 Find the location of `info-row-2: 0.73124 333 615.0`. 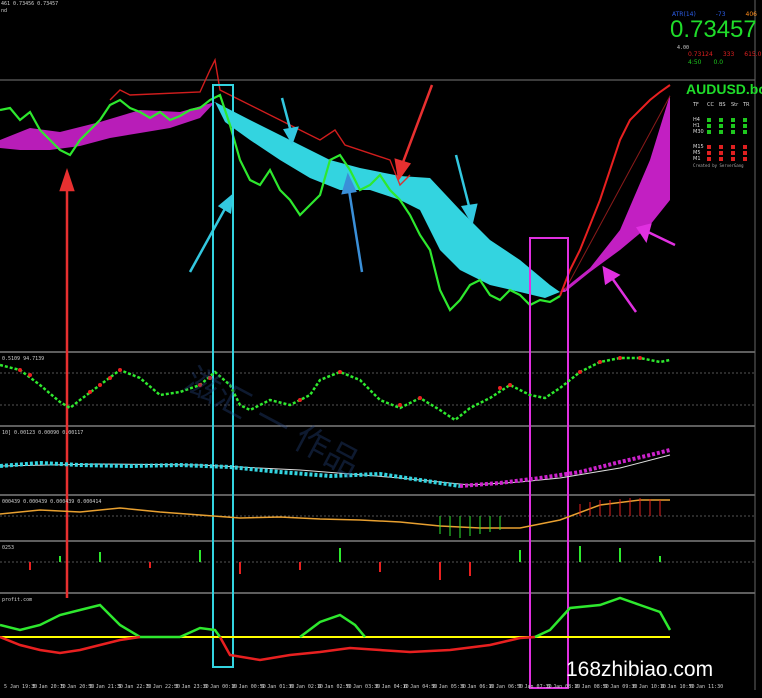

info-row-2: 0.73124 333 615.0 is located at coordinates (724, 54).